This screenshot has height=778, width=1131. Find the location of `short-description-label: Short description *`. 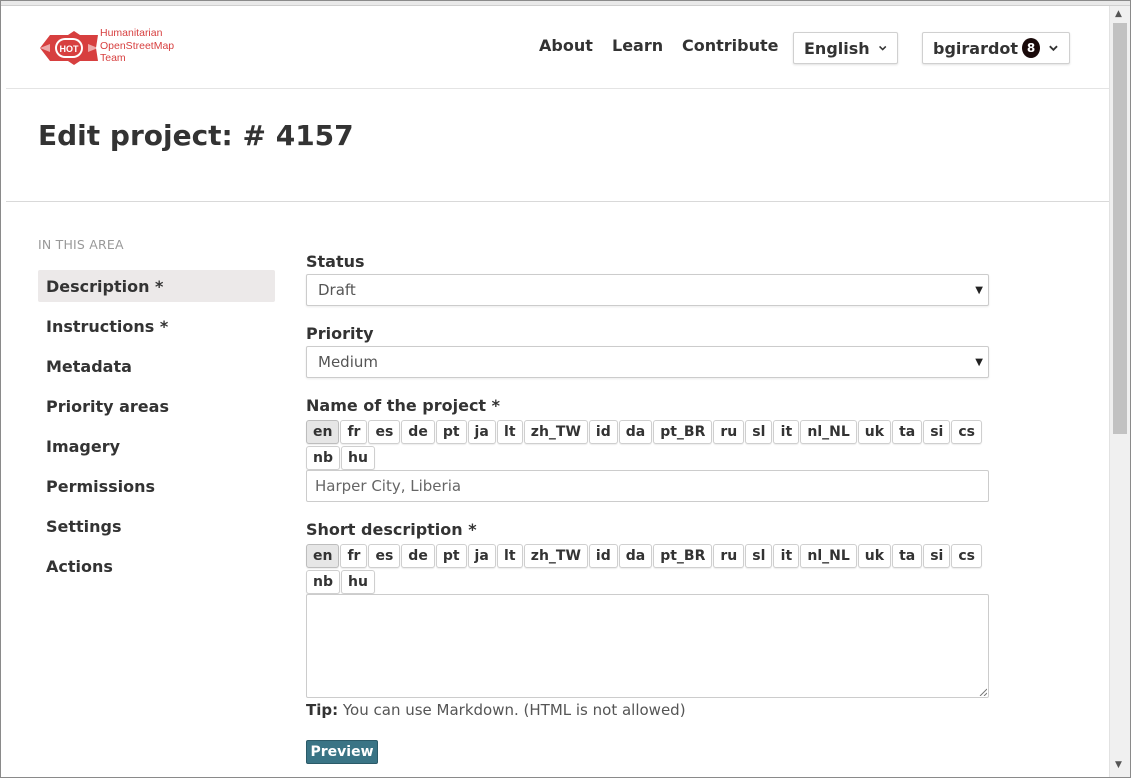

short-description-label: Short description * is located at coordinates (391, 529).